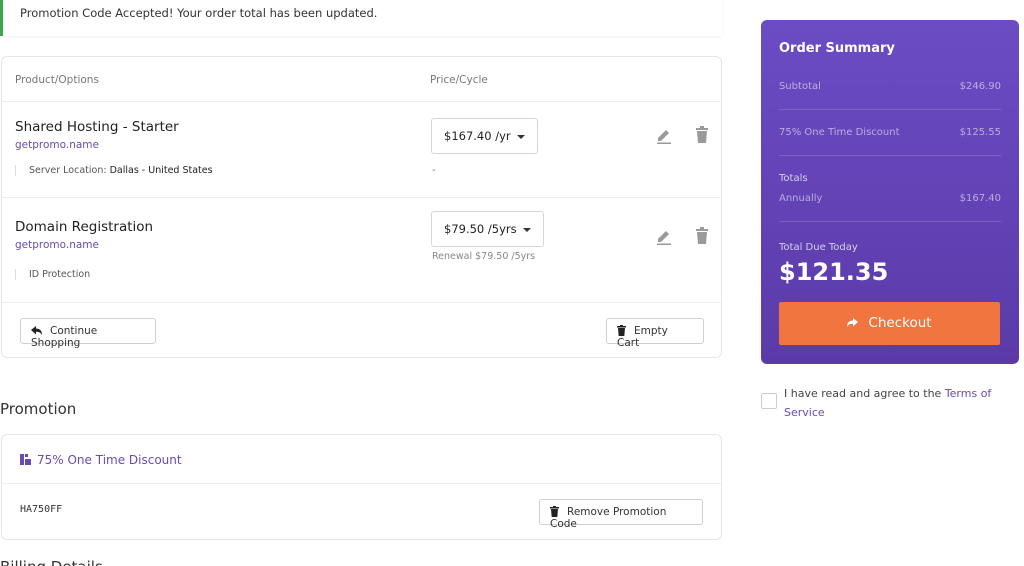 This screenshot has height=566, width=1024. Describe the element at coordinates (655, 333) in the screenshot. I see `empty-cart-button: Empty Cart` at that location.